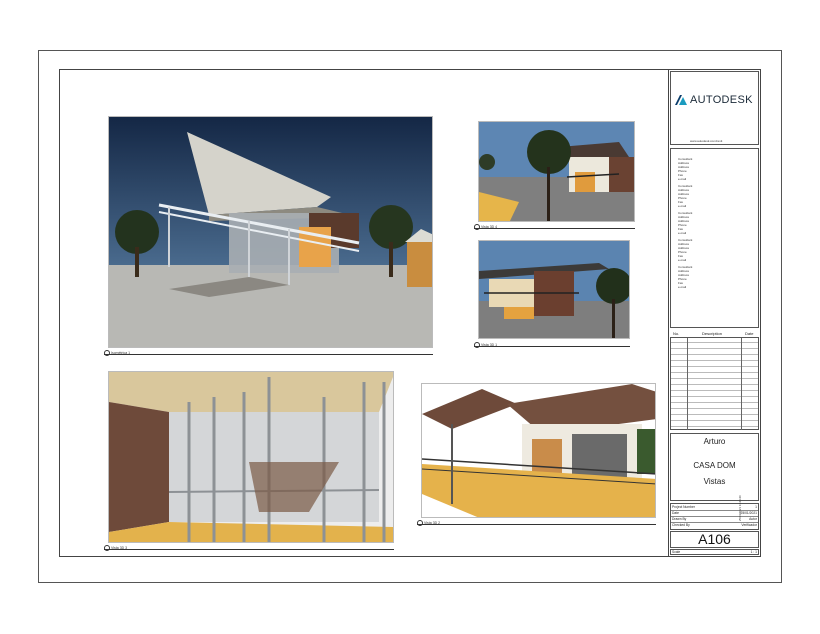 The width and height of the screenshot is (820, 634). What do you see at coordinates (675, 513) in the screenshot?
I see `field-label: Date` at bounding box center [675, 513].